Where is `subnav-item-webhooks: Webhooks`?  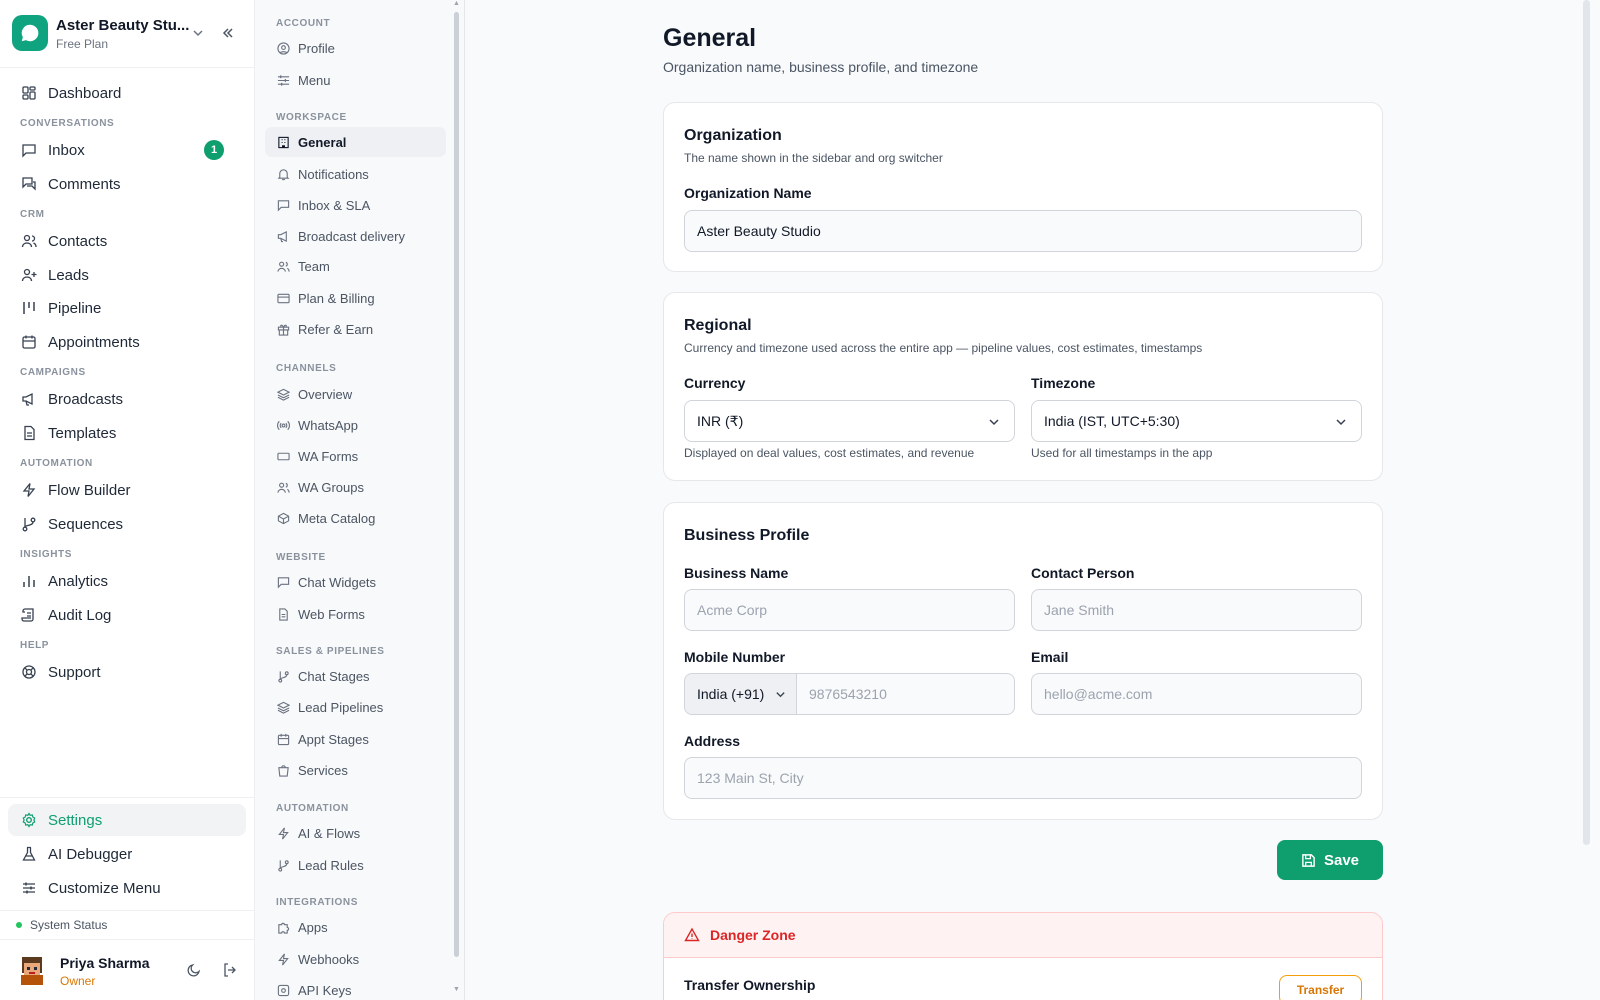 subnav-item-webhooks: Webhooks is located at coordinates (355, 959).